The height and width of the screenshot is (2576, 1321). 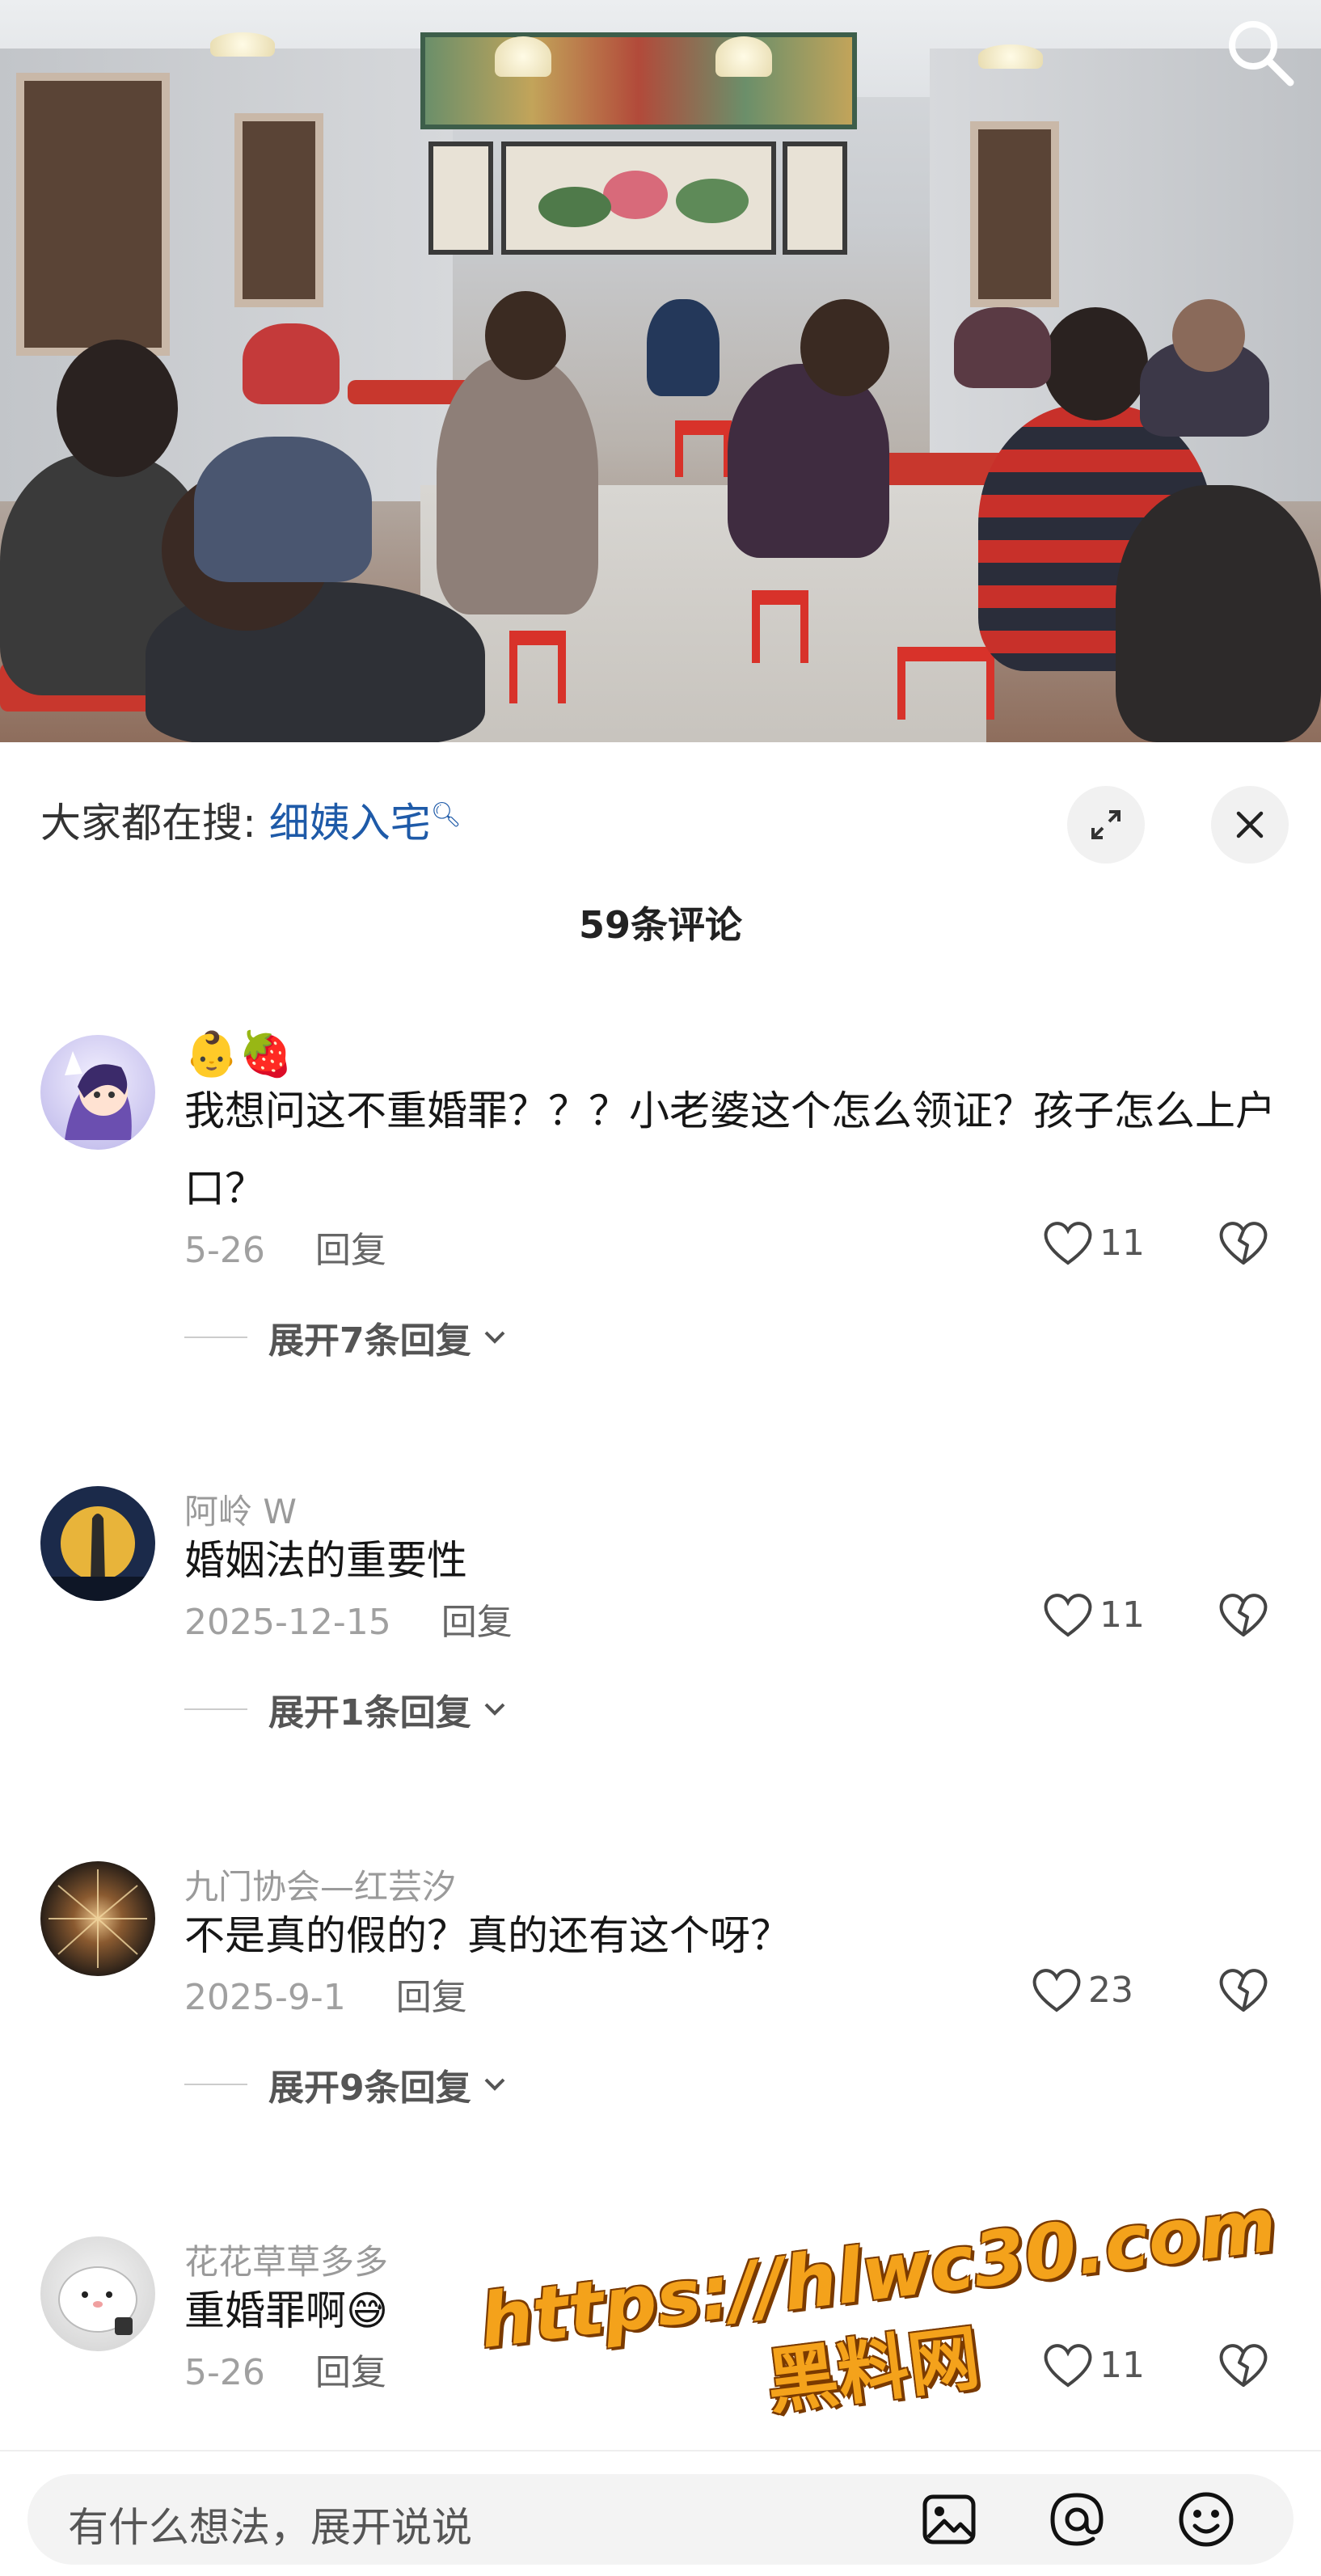 I want to click on trending-search: 大家都在搜: 细姨入宅🔍︎, so click(x=251, y=820).